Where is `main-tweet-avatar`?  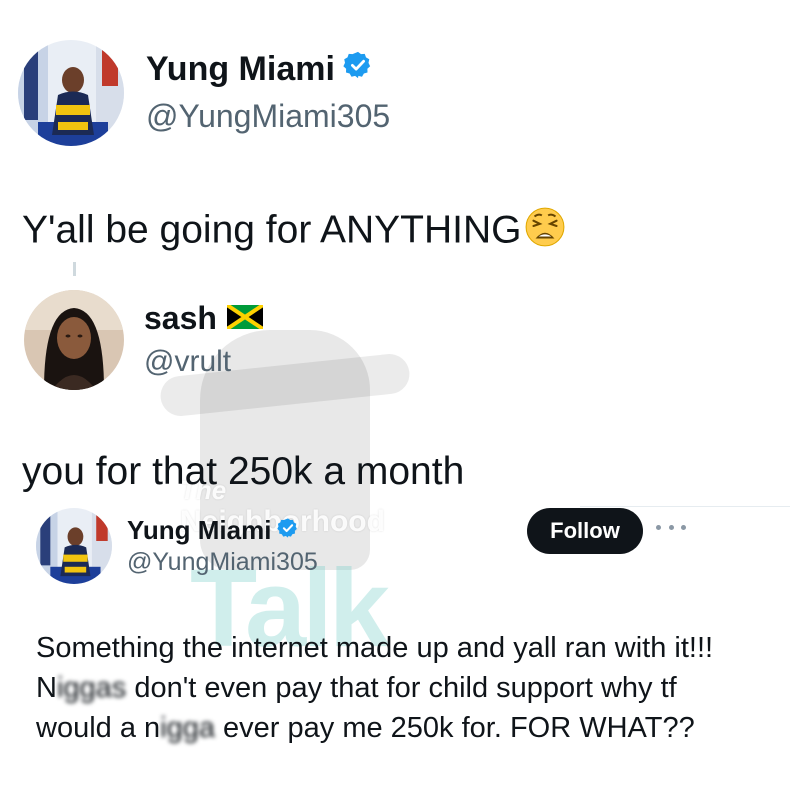 main-tweet-avatar is located at coordinates (71, 93).